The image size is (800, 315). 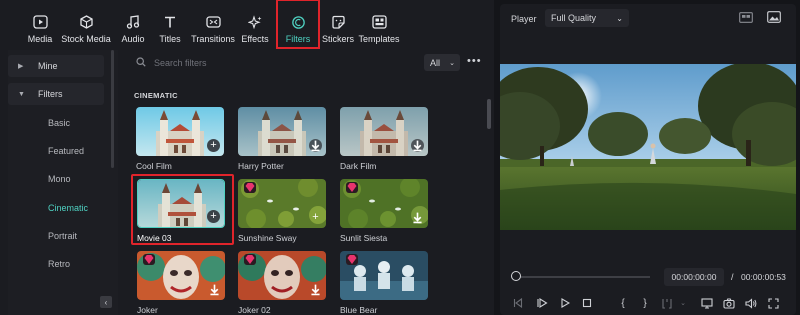 I want to click on filter-card-label: Sunshine Sway, so click(x=267, y=238).